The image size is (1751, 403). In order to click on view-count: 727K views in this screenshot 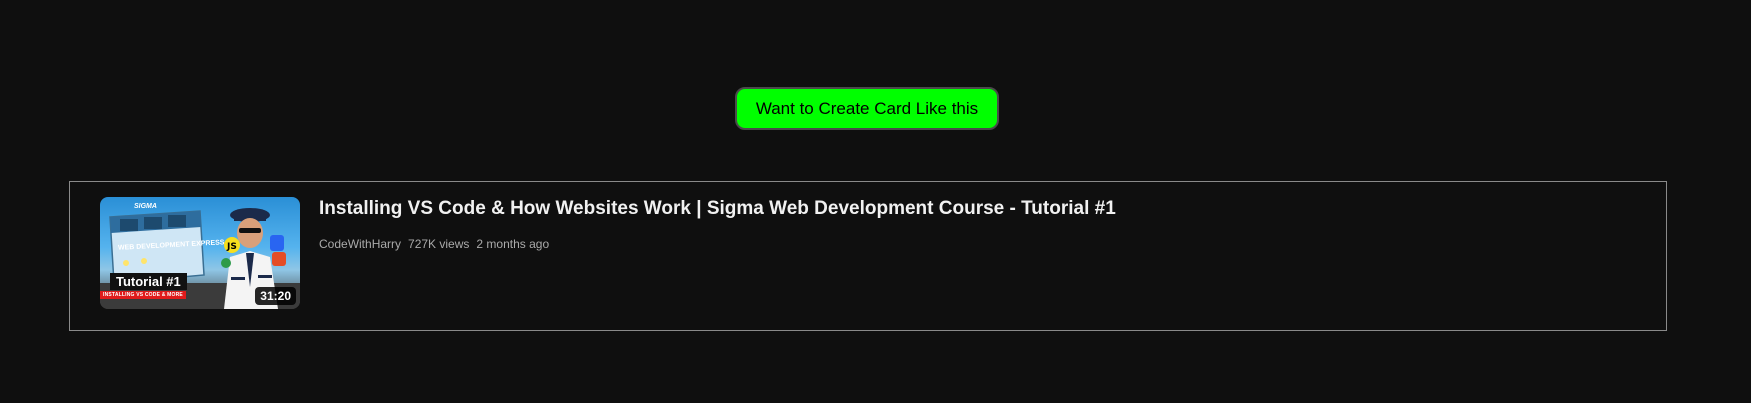, I will do `click(439, 244)`.